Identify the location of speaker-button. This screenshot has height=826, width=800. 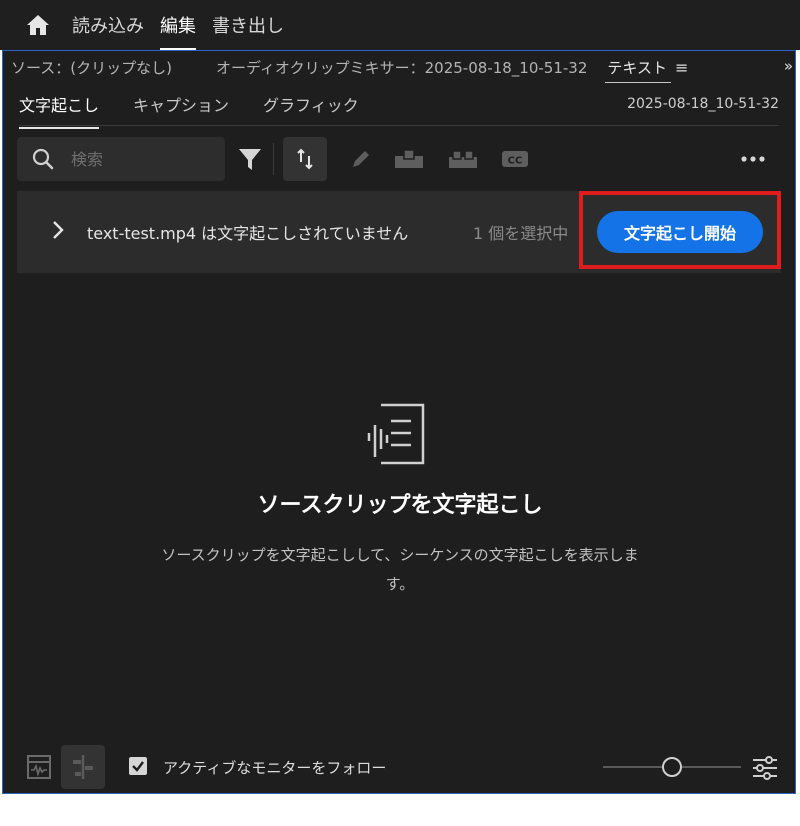
(409, 159).